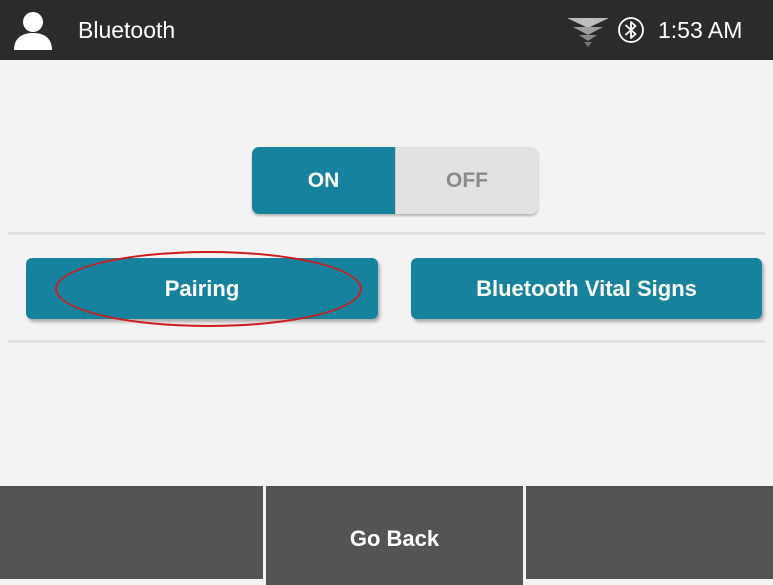  Describe the element at coordinates (202, 288) in the screenshot. I see `pairing-button: Pairing` at that location.